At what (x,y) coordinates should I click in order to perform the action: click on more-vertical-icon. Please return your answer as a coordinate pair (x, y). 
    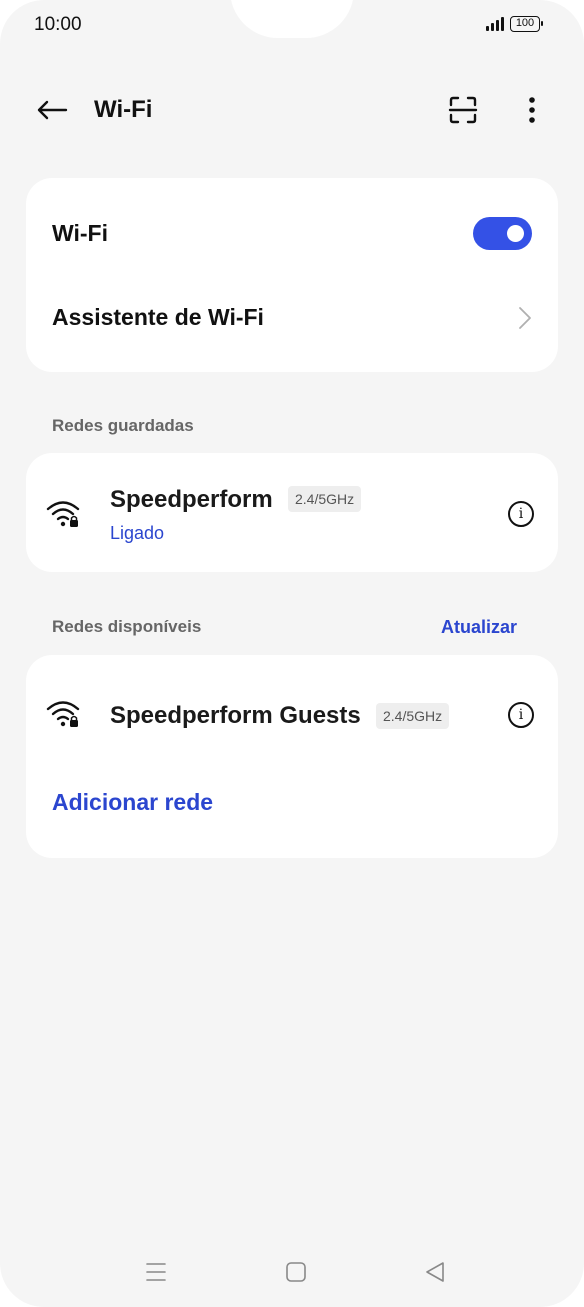
    Looking at the image, I should click on (532, 110).